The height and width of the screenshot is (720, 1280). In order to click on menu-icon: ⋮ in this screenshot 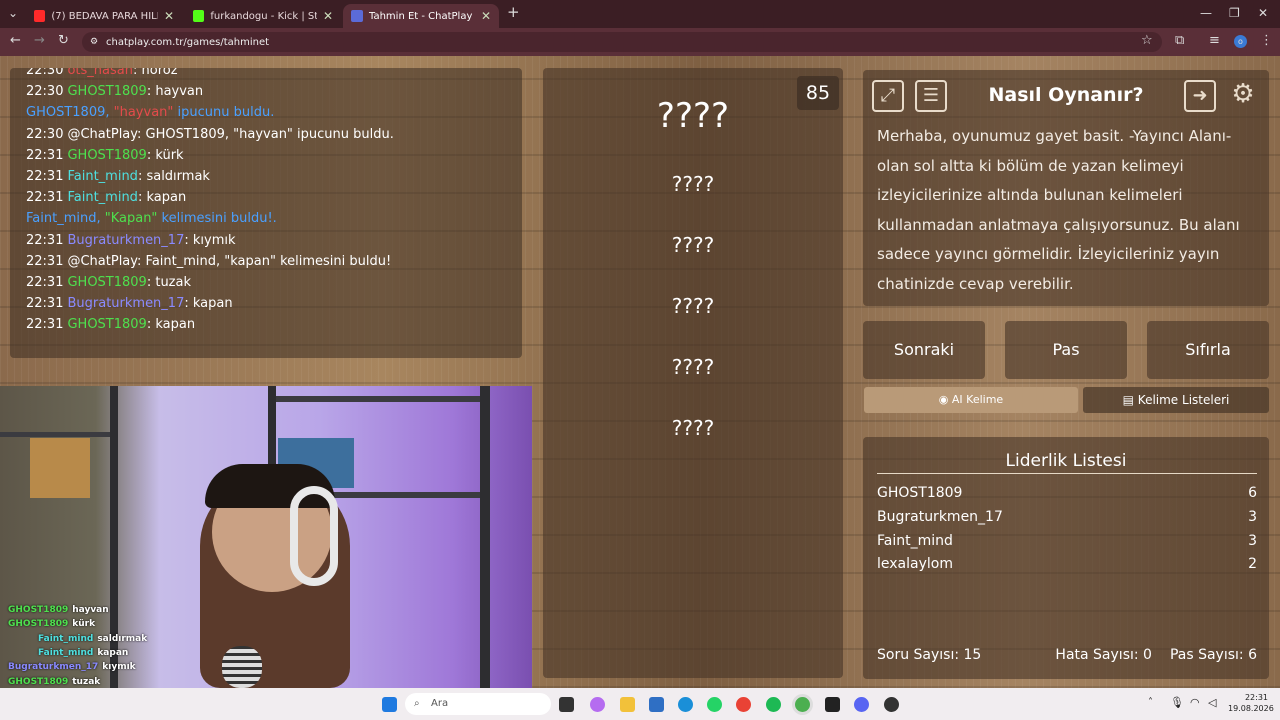, I will do `click(1266, 40)`.